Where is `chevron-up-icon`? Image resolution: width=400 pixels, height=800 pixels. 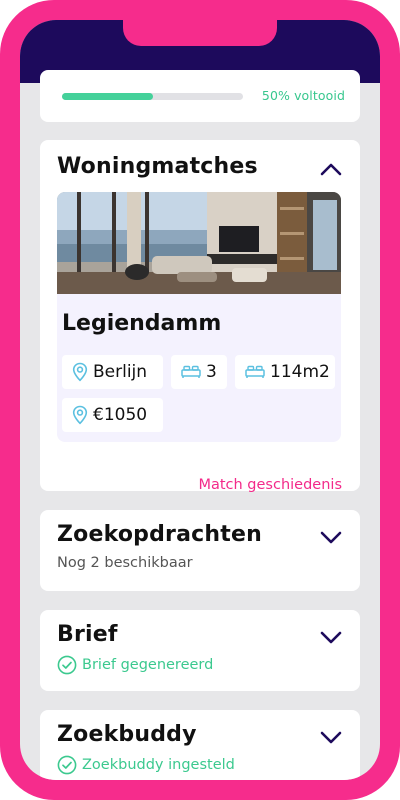
chevron-up-icon is located at coordinates (331, 169).